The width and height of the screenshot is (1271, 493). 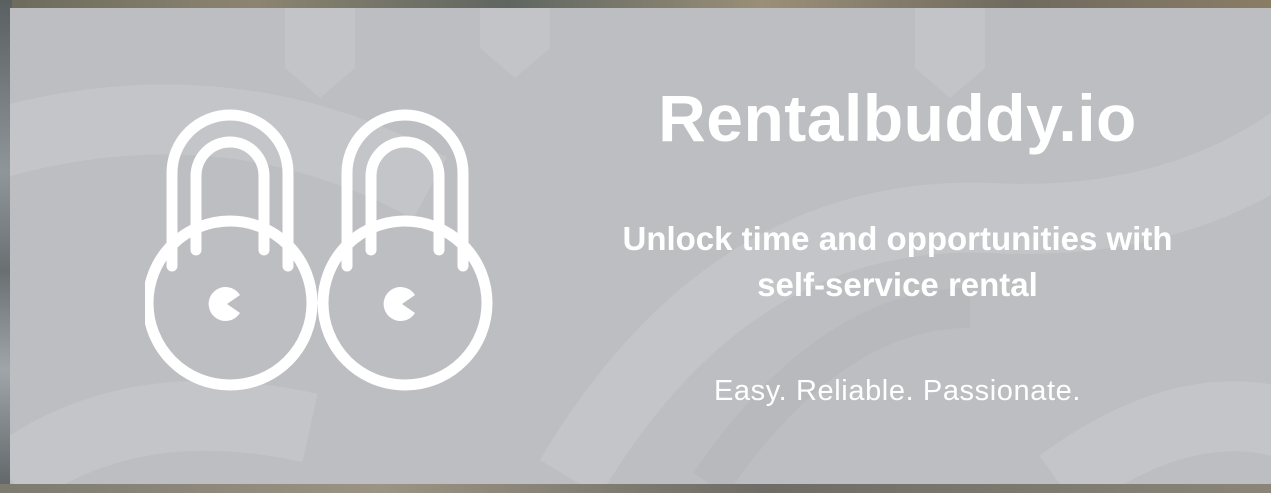 I want to click on background-photo-edge, so click(x=635, y=488).